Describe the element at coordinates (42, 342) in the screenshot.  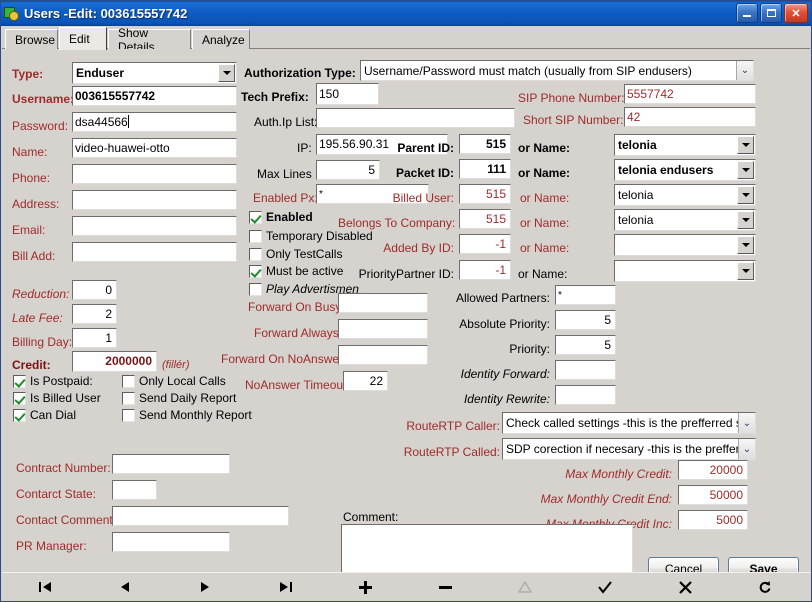
I see `billing-day-label: Billing Day:` at that location.